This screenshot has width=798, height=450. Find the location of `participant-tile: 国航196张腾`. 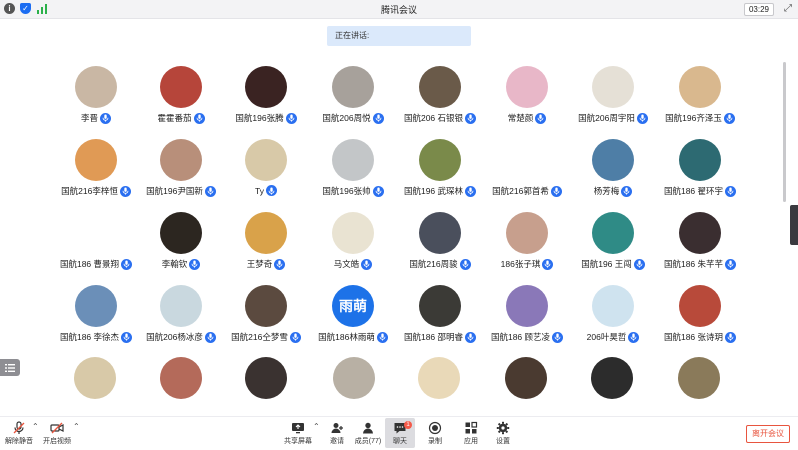

participant-tile: 国航196张腾 is located at coordinates (266, 95).